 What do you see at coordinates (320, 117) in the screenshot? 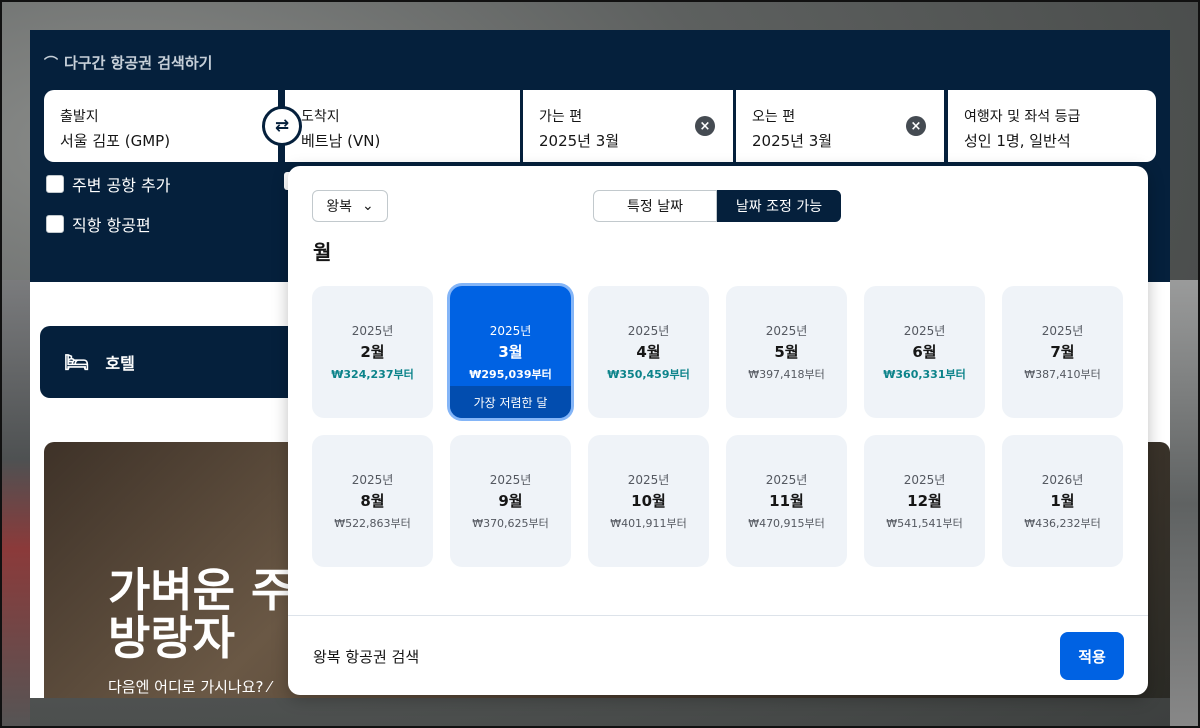
I see `destination-label: 도착지` at bounding box center [320, 117].